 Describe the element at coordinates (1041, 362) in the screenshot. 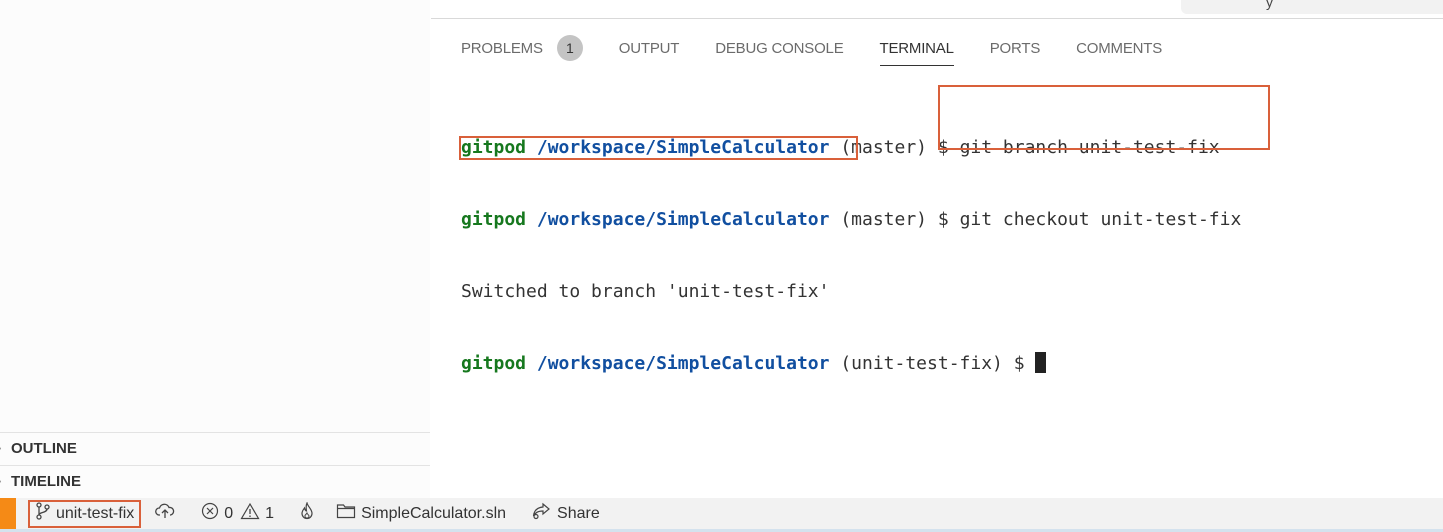

I see `terminal-cursor` at that location.